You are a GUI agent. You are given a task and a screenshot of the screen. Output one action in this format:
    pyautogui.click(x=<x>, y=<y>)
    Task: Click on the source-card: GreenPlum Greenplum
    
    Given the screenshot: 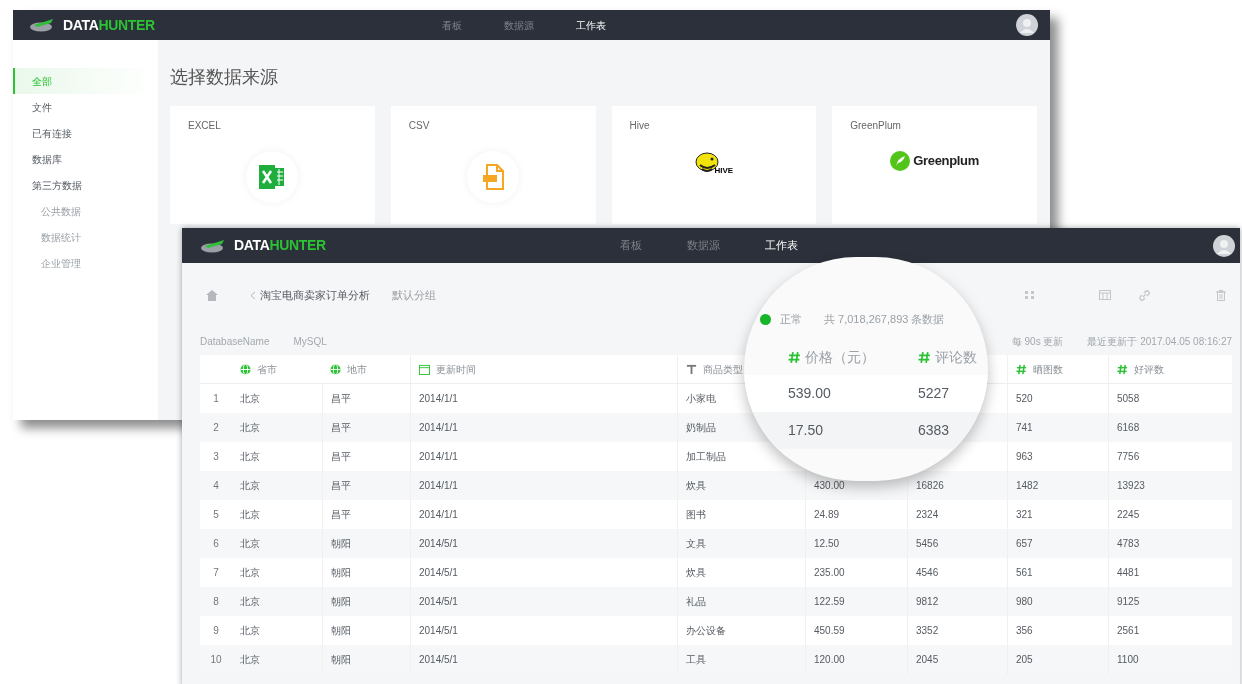 What is the action you would take?
    pyautogui.click(x=934, y=165)
    